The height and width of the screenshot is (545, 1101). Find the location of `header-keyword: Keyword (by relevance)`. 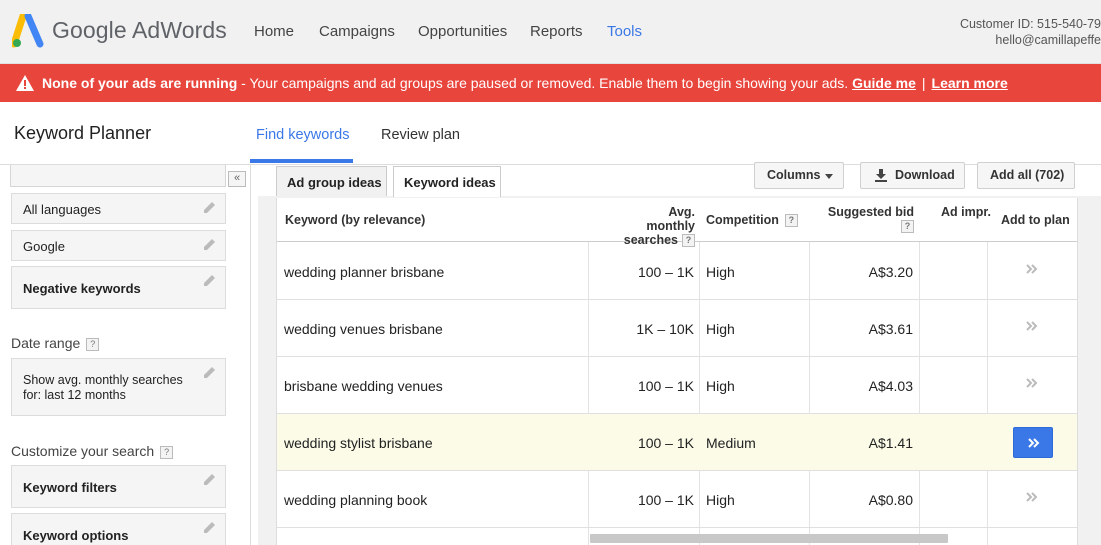

header-keyword: Keyword (by relevance) is located at coordinates (355, 220).